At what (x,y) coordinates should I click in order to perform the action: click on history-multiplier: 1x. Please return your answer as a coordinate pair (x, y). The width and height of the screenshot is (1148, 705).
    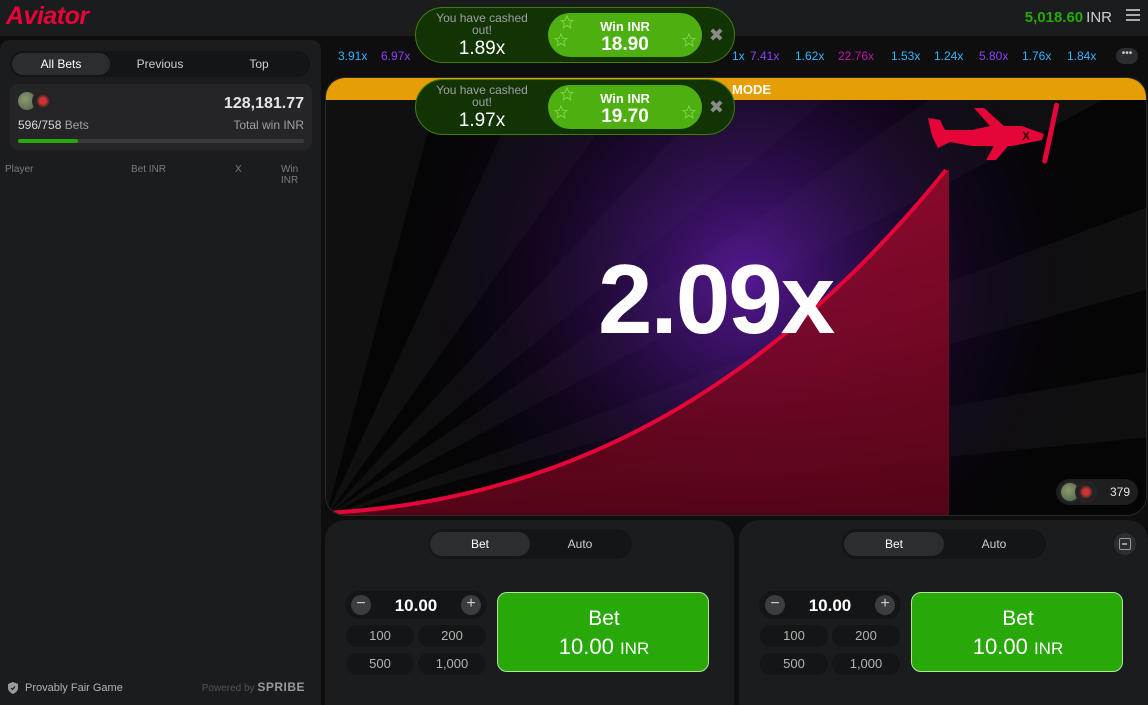
    Looking at the image, I should click on (738, 56).